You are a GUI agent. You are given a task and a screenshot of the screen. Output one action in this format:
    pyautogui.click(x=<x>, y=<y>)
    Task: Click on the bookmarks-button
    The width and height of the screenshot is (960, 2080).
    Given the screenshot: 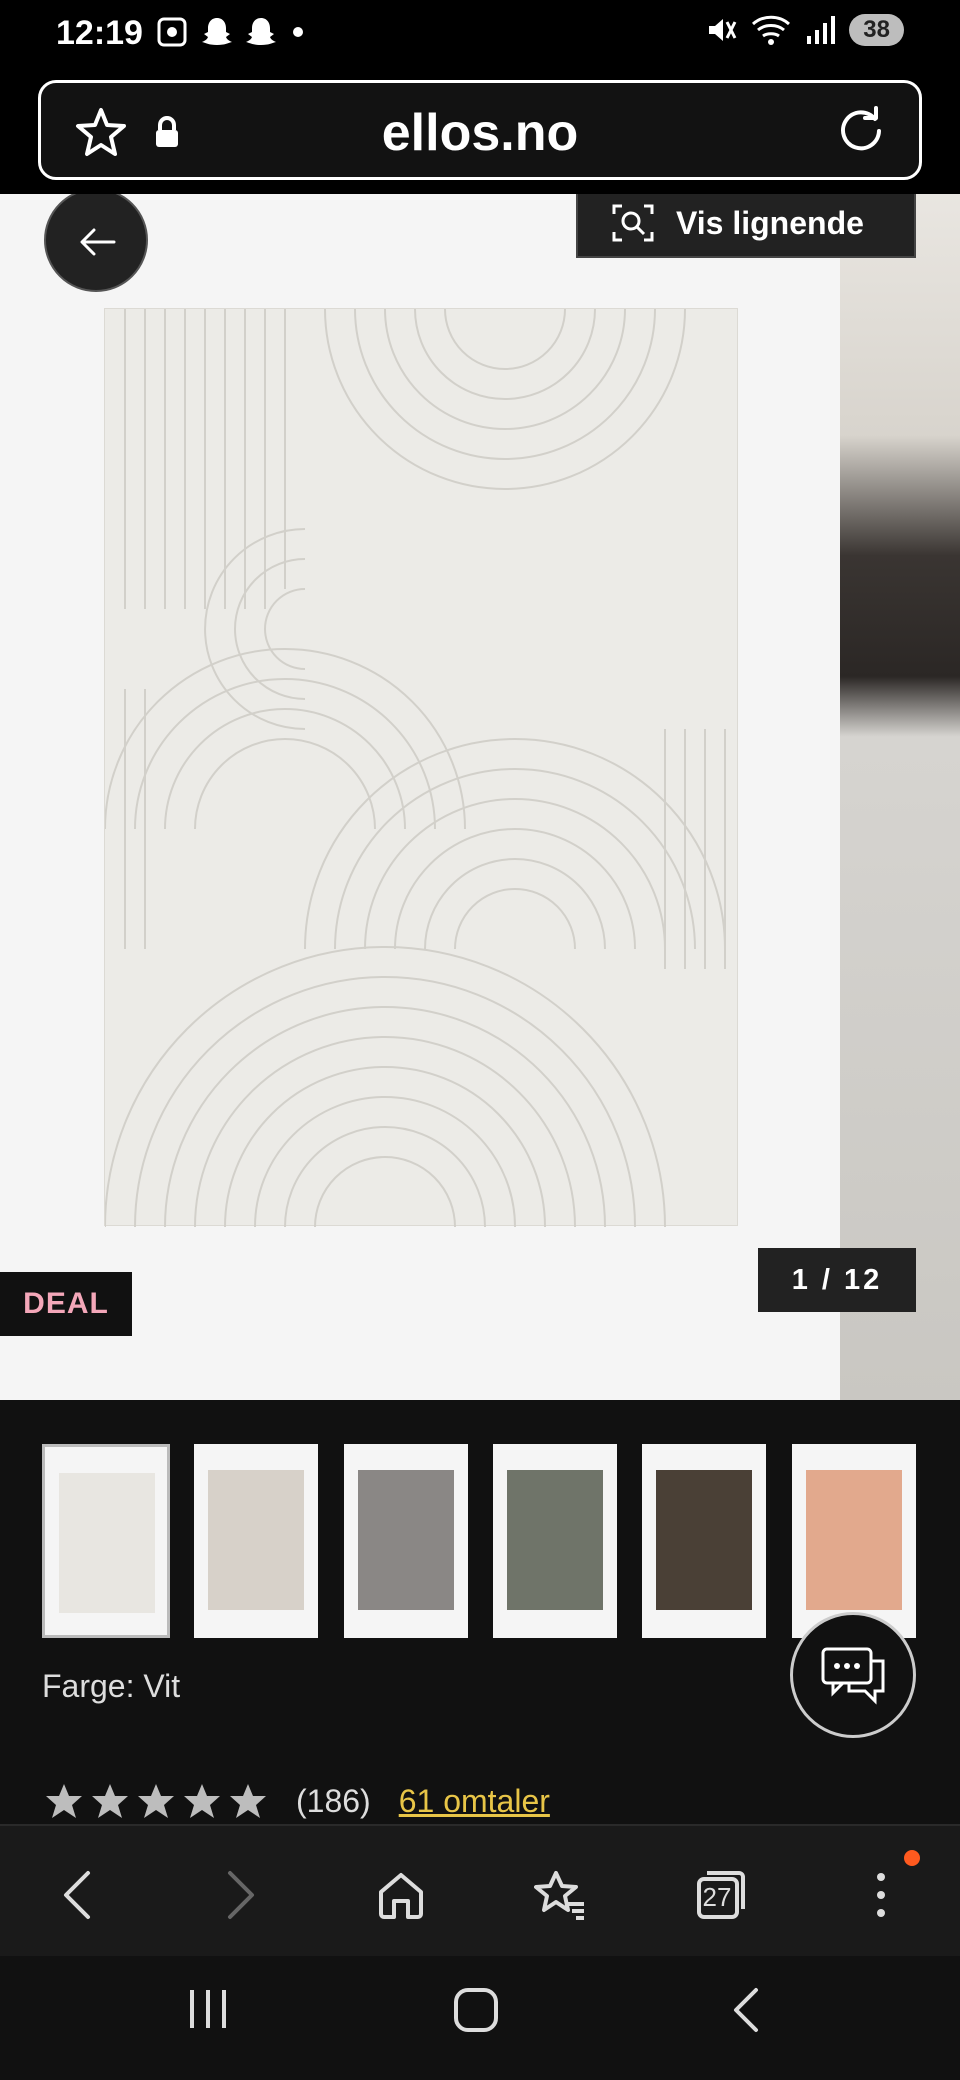 What is the action you would take?
    pyautogui.click(x=561, y=1895)
    